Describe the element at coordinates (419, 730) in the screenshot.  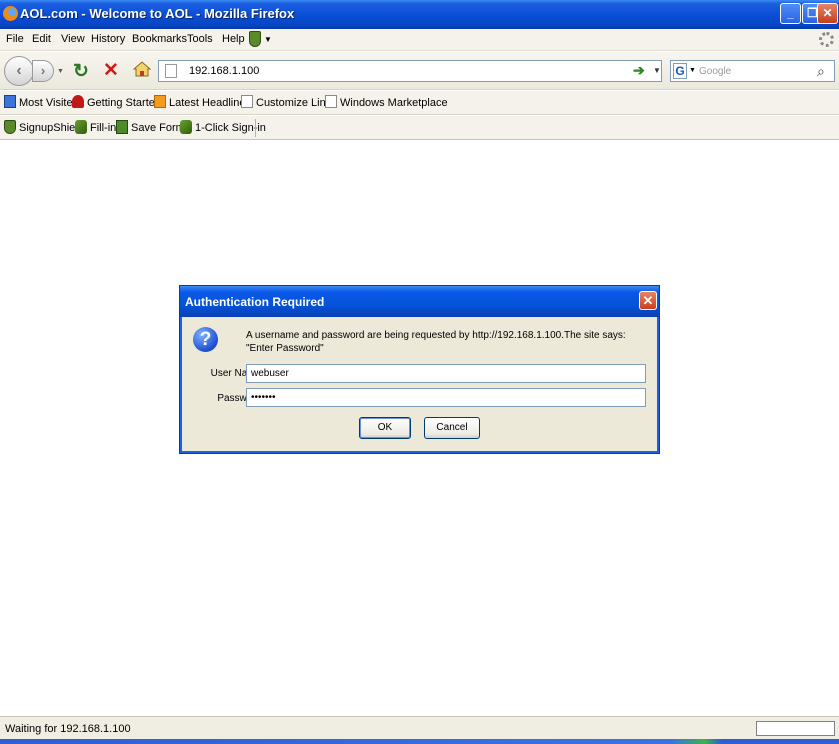
I see `status-bar: Waiting for 192.168.1.100` at that location.